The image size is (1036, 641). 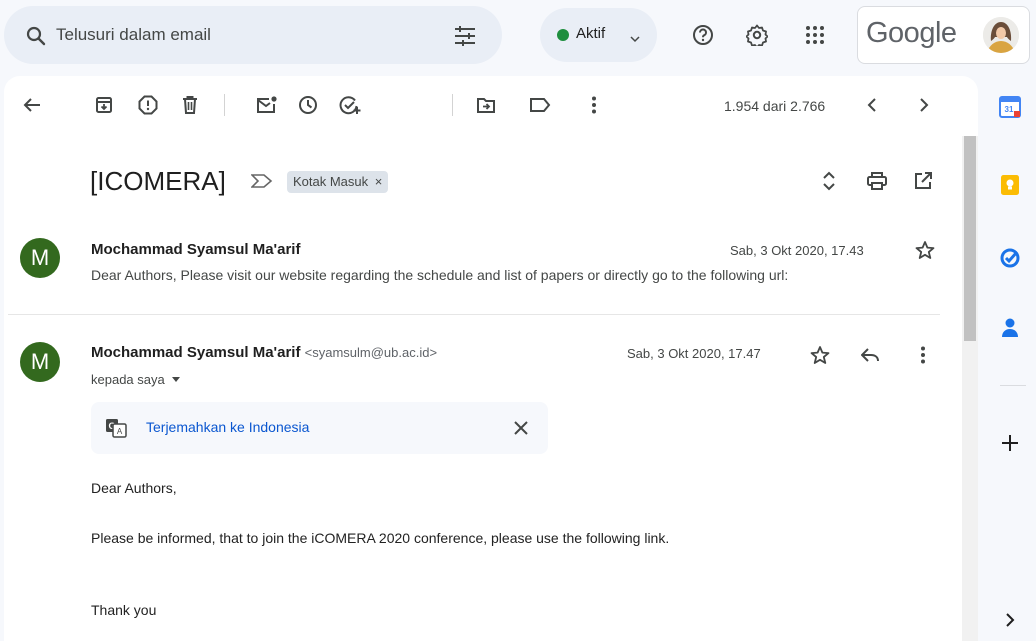 I want to click on newer-icon, so click(x=872, y=105).